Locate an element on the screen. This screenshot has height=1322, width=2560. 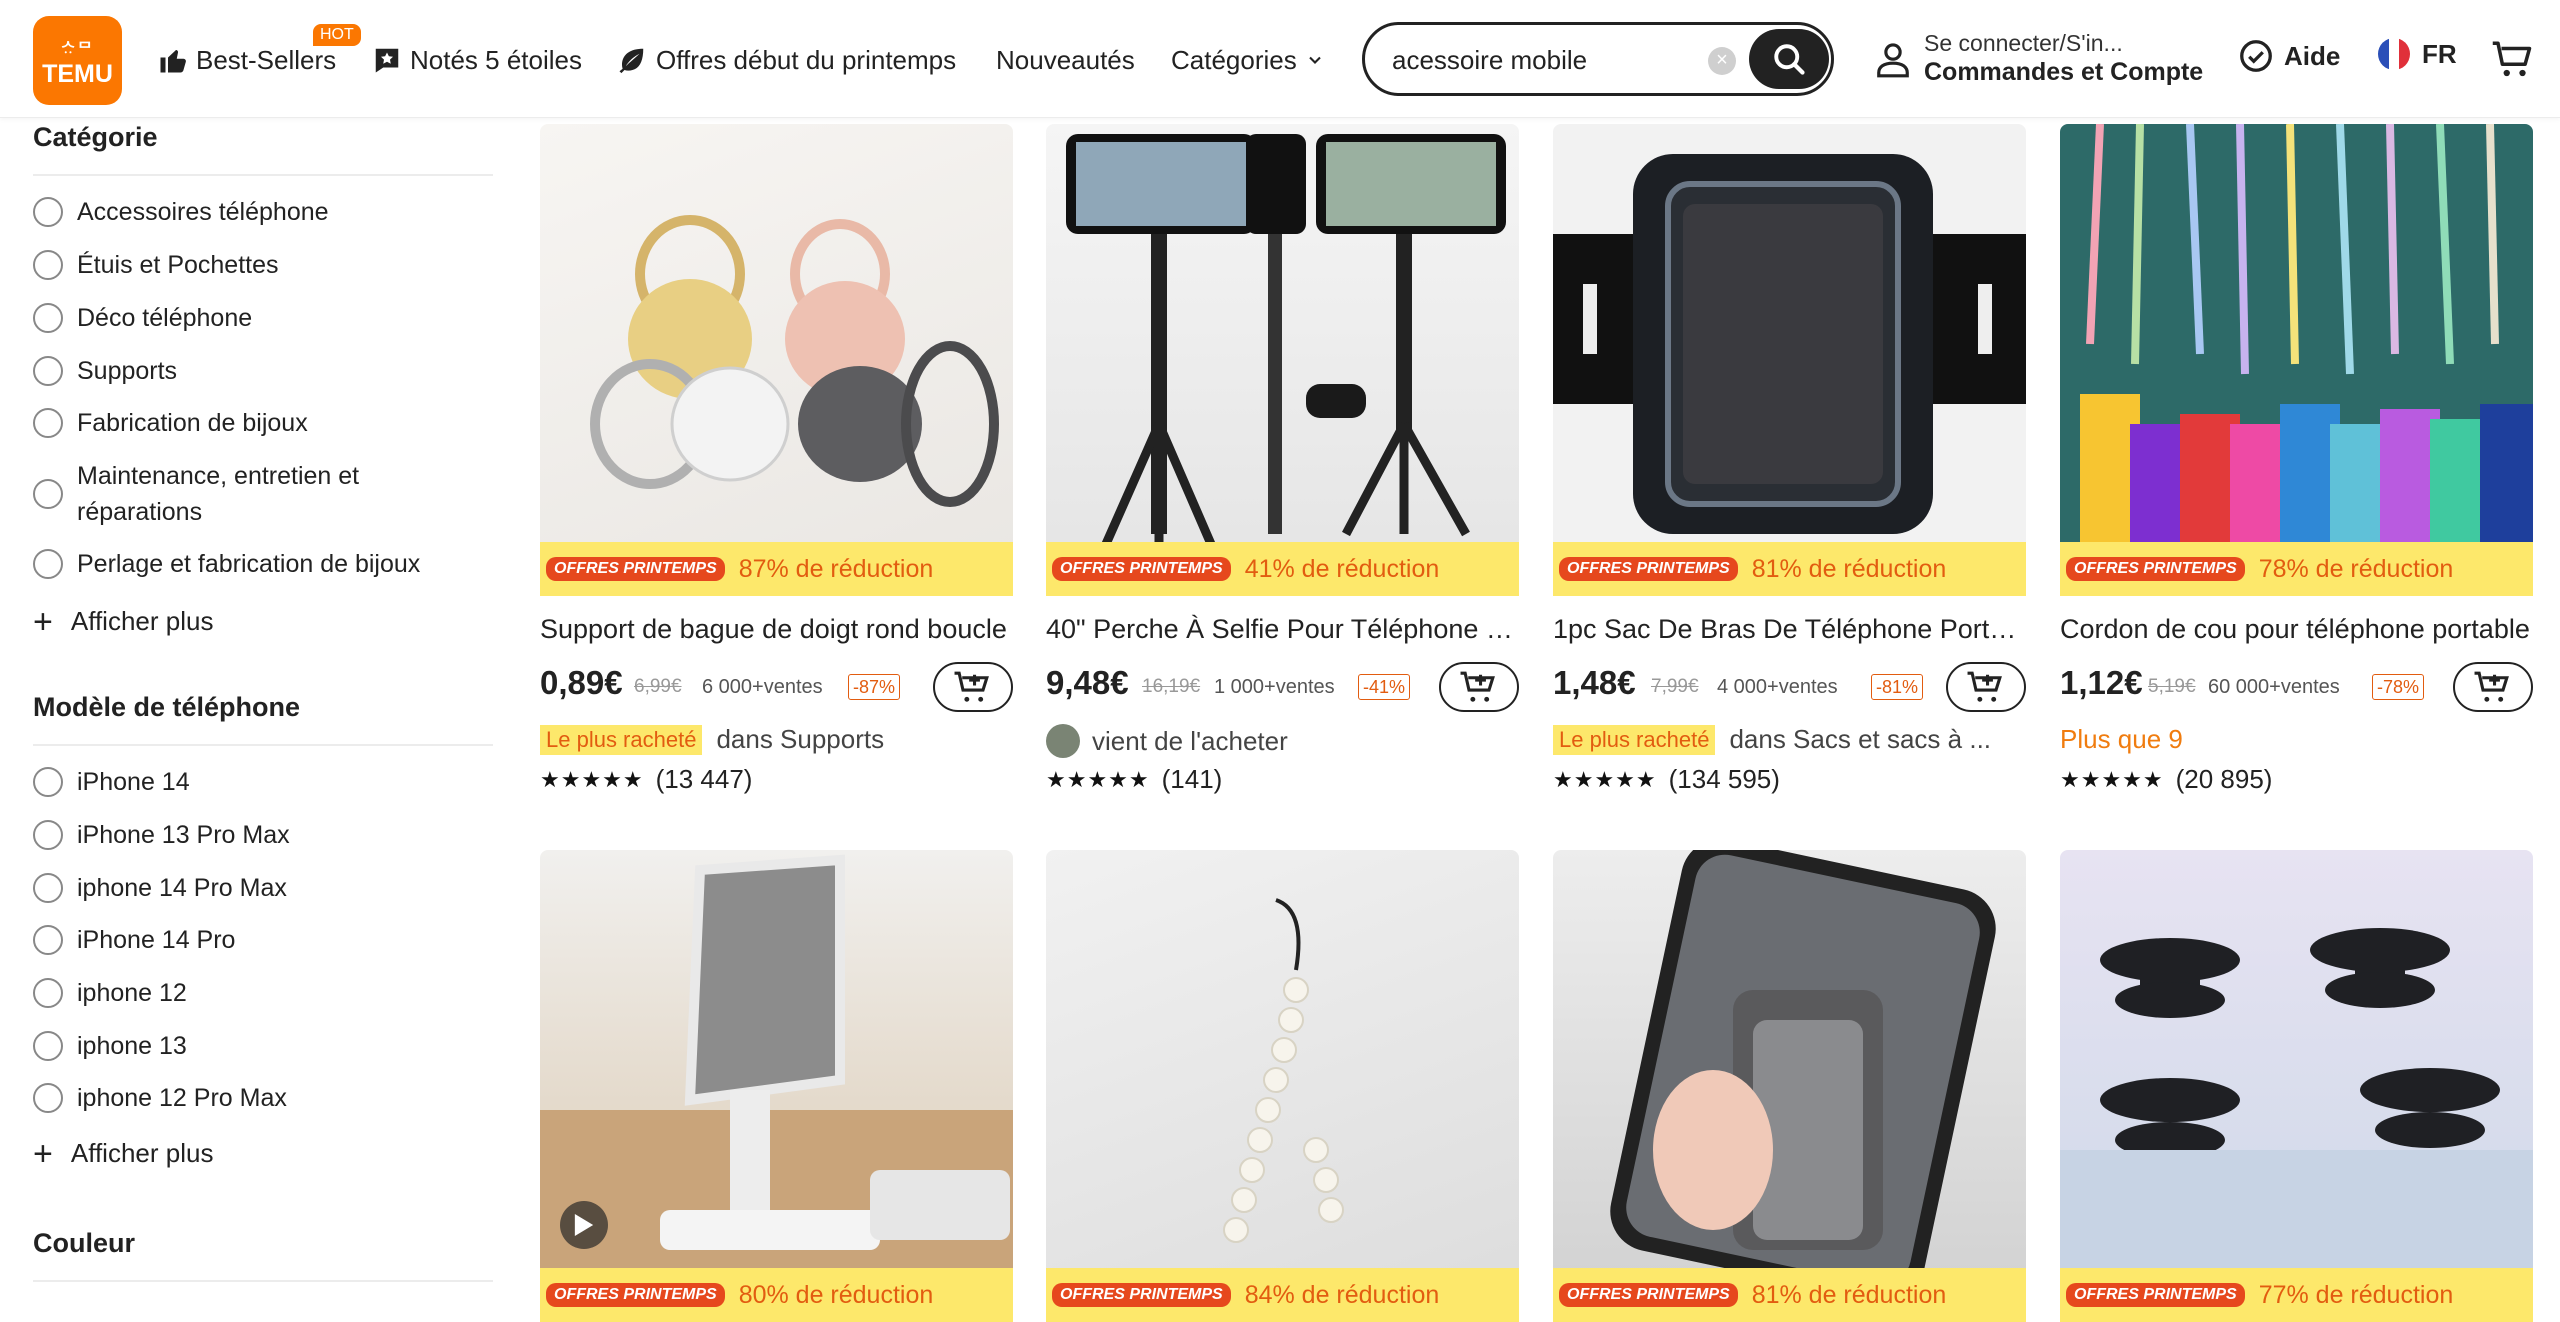
category-show-more: + Afficher plus is located at coordinates (123, 622).